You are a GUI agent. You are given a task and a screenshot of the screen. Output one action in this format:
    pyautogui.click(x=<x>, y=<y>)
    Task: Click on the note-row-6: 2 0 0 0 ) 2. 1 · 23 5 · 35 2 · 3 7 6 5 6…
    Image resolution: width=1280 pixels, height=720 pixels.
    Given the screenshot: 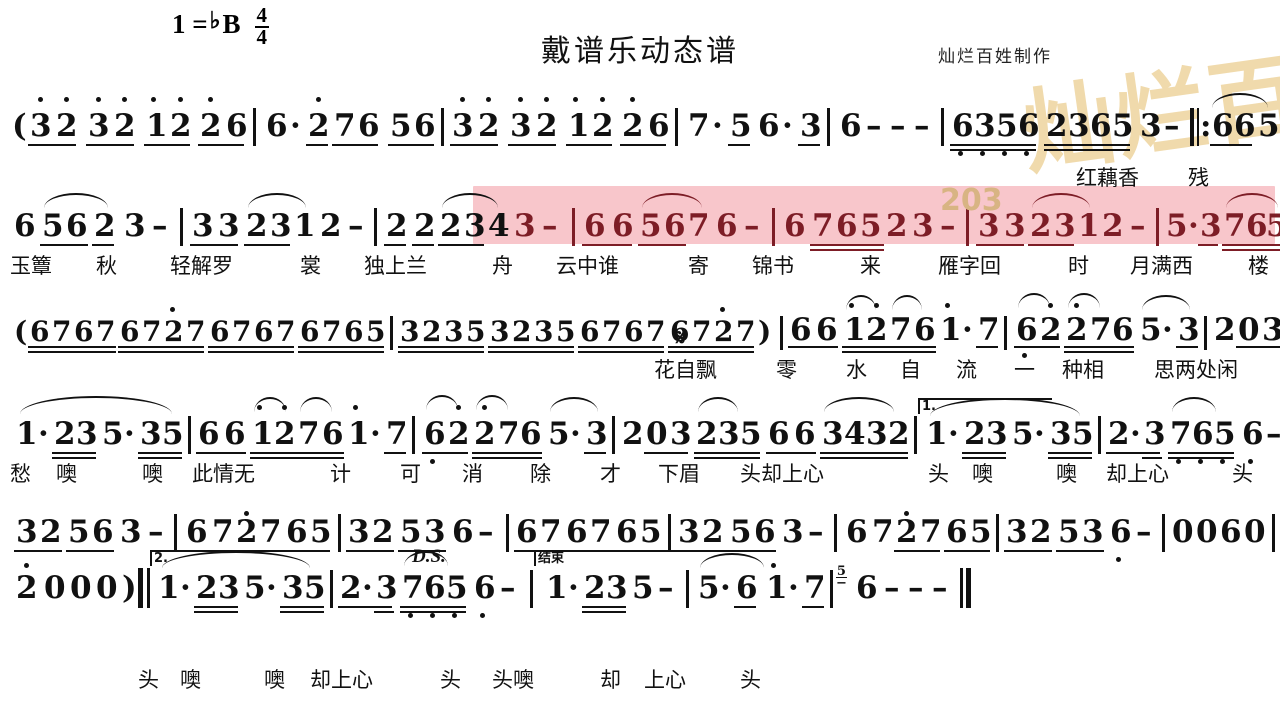 What is the action you would take?
    pyautogui.click(x=640, y=582)
    